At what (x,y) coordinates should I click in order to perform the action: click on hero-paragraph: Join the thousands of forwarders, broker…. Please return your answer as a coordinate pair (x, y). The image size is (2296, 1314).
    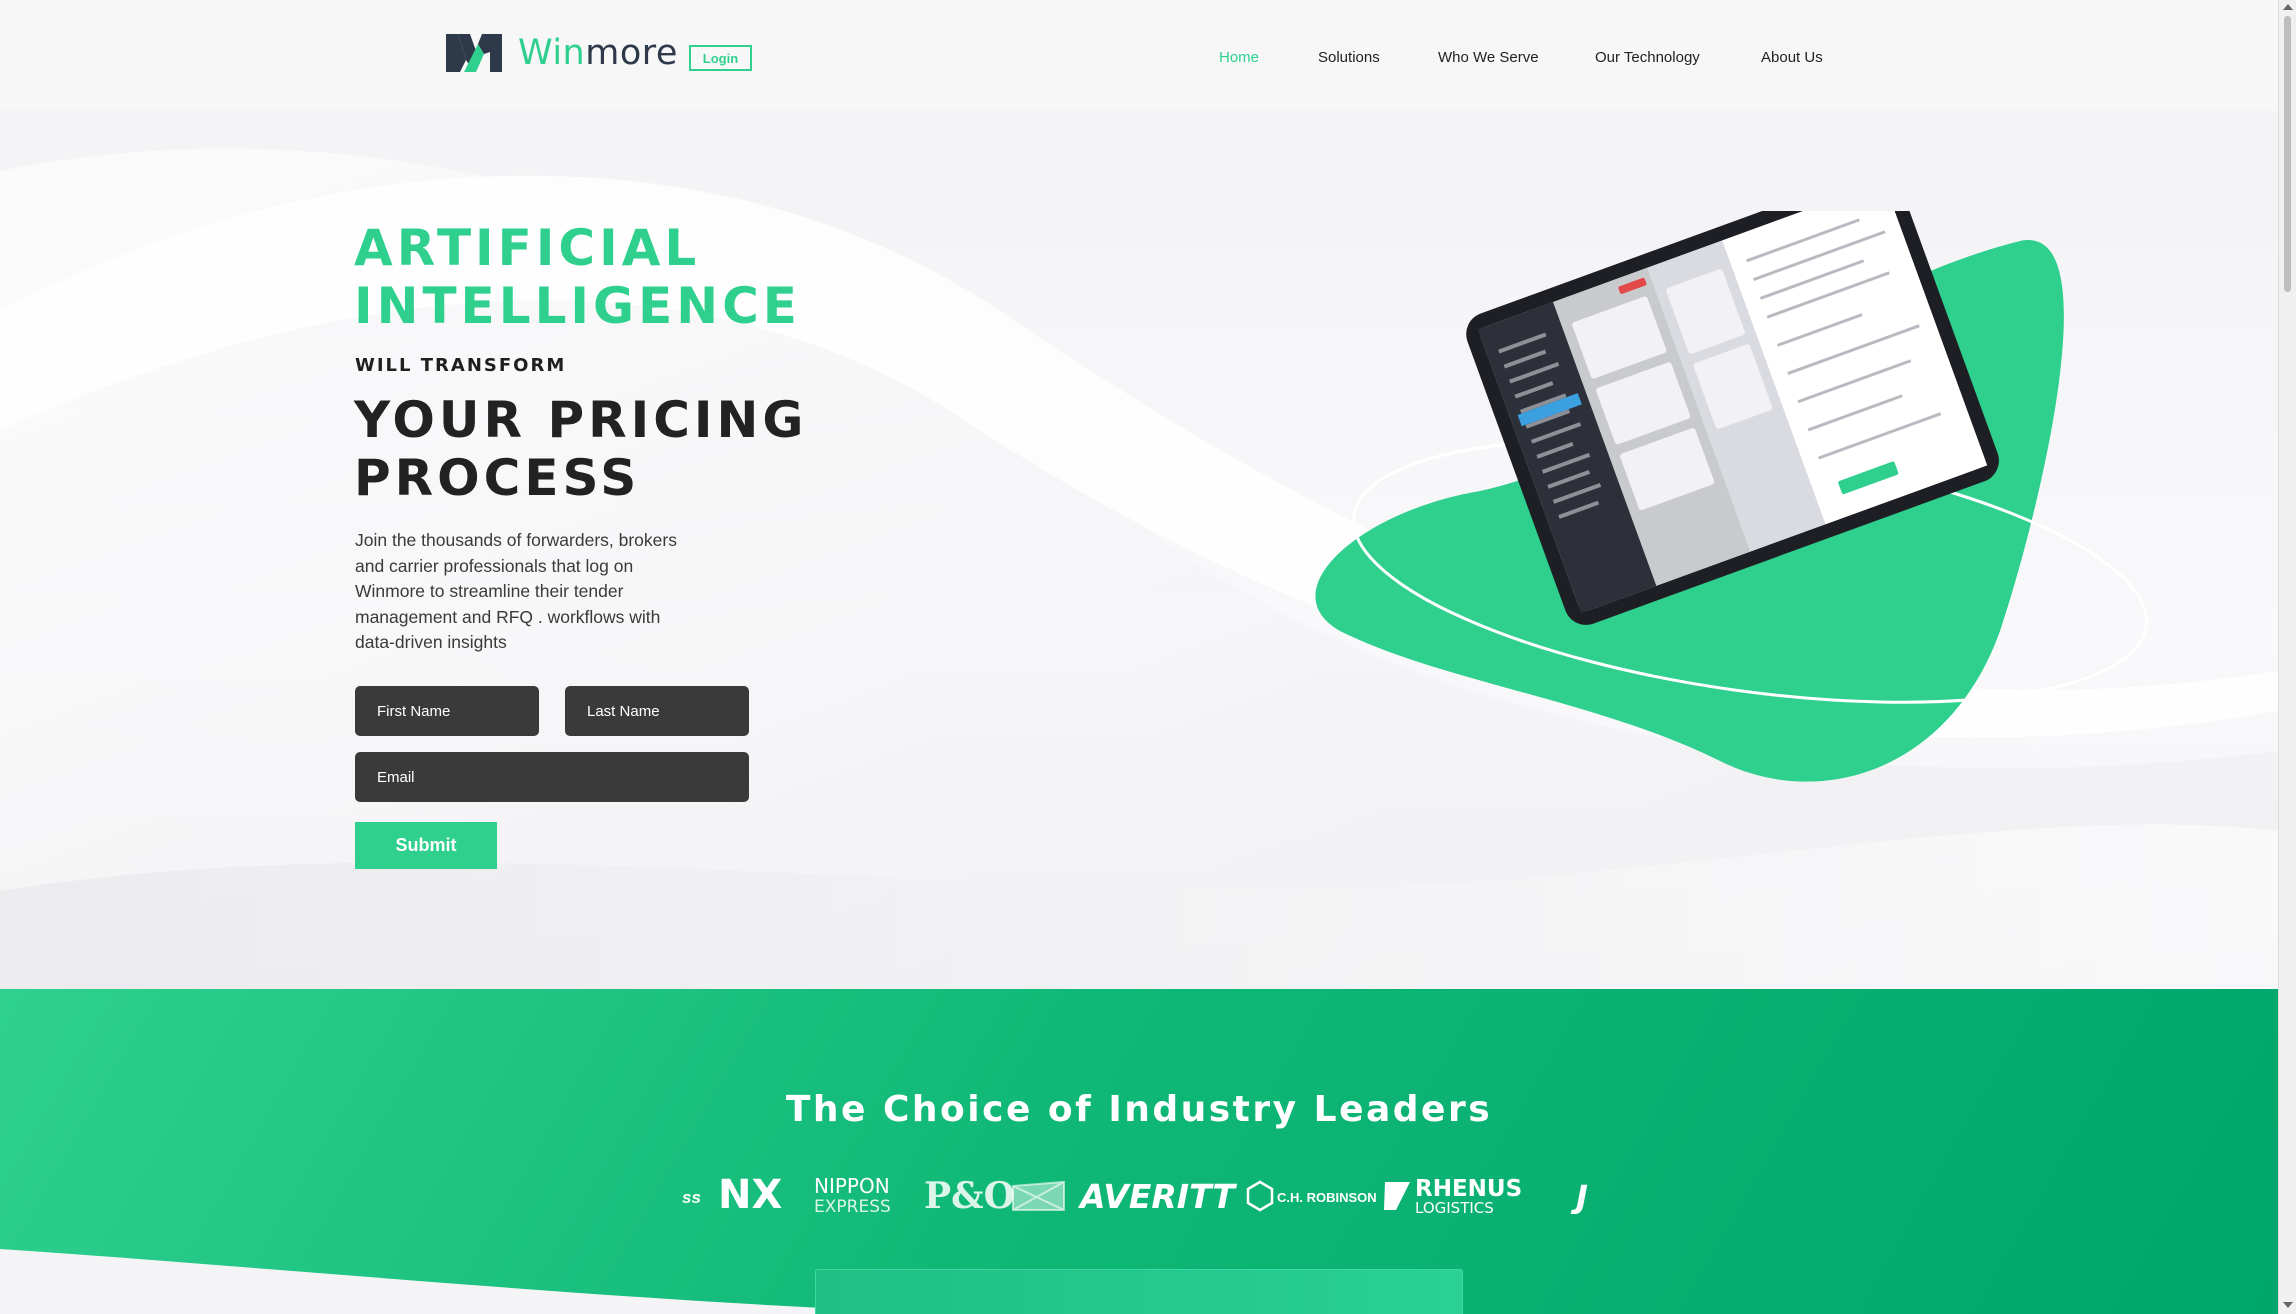
    Looking at the image, I should click on (516, 591).